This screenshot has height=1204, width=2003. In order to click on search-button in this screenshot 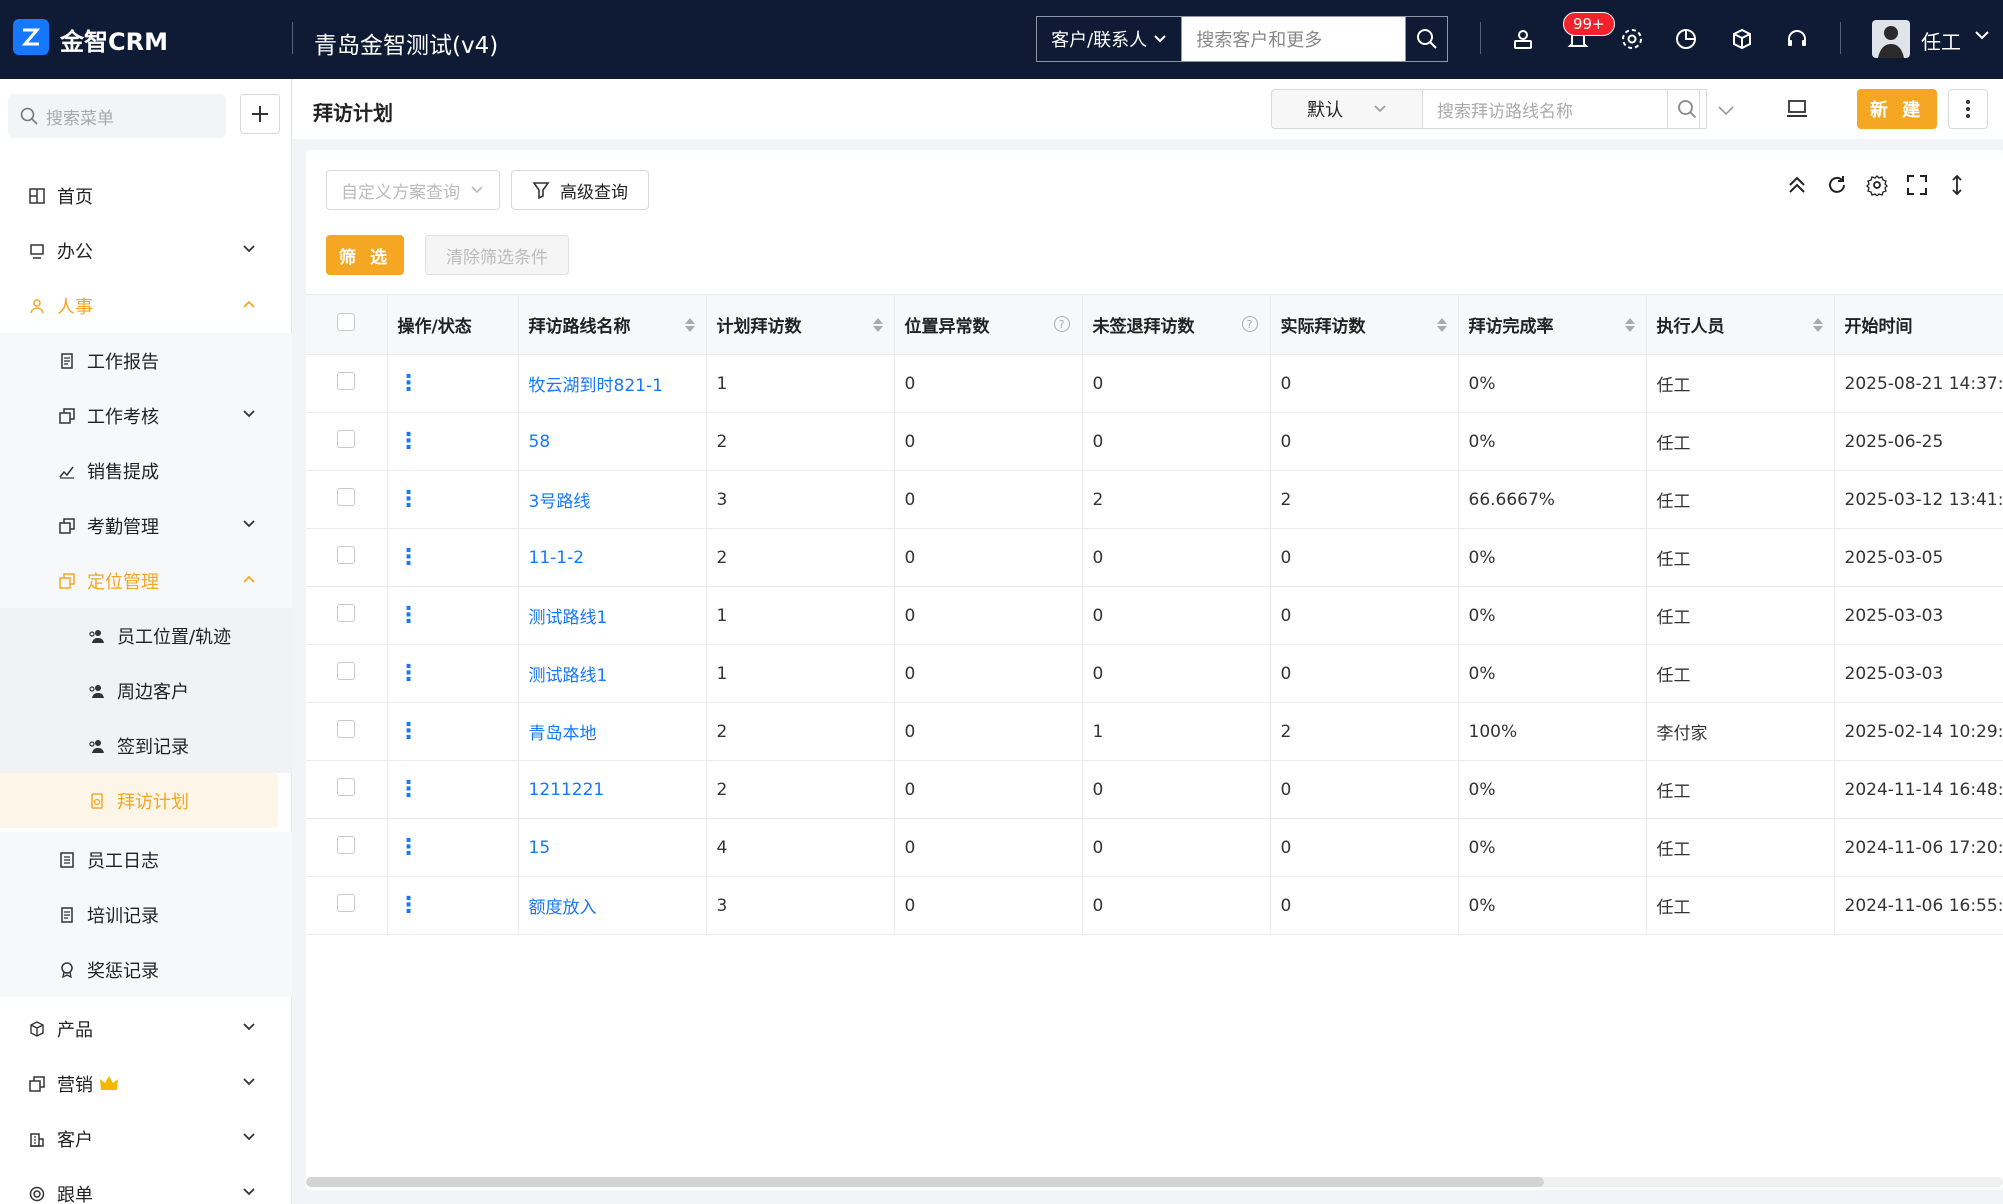, I will do `click(1426, 39)`.